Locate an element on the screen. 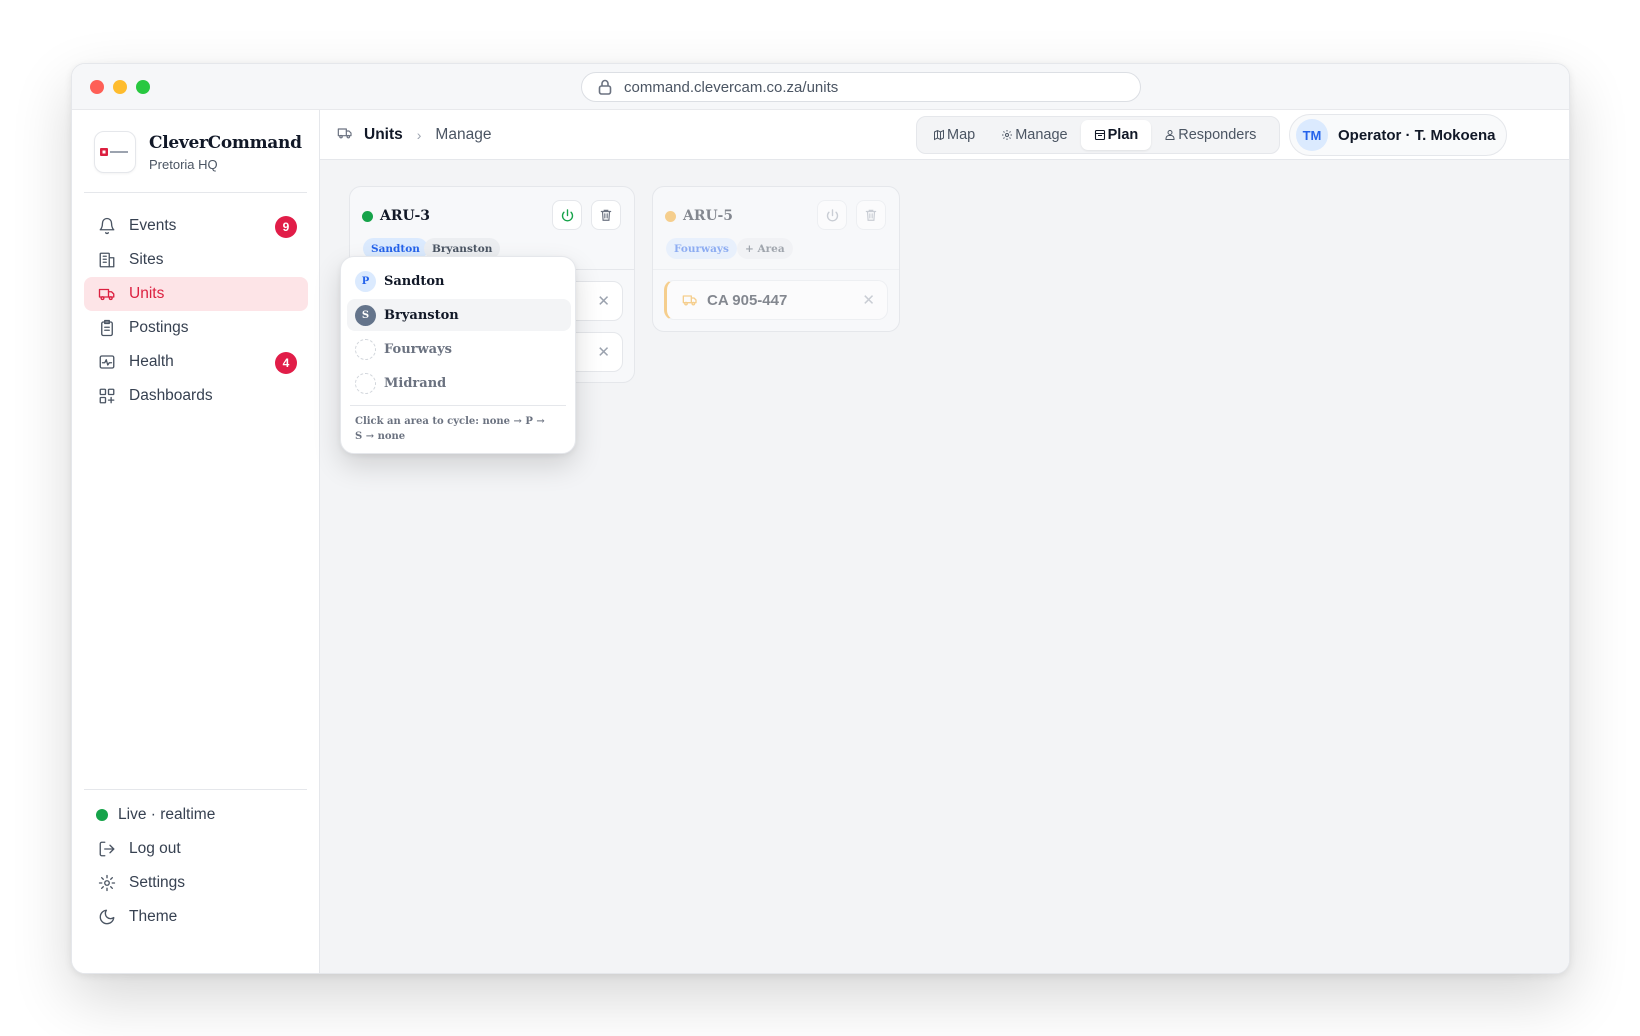  sidebar-item-dashboards: Dashboards is located at coordinates (196, 396).